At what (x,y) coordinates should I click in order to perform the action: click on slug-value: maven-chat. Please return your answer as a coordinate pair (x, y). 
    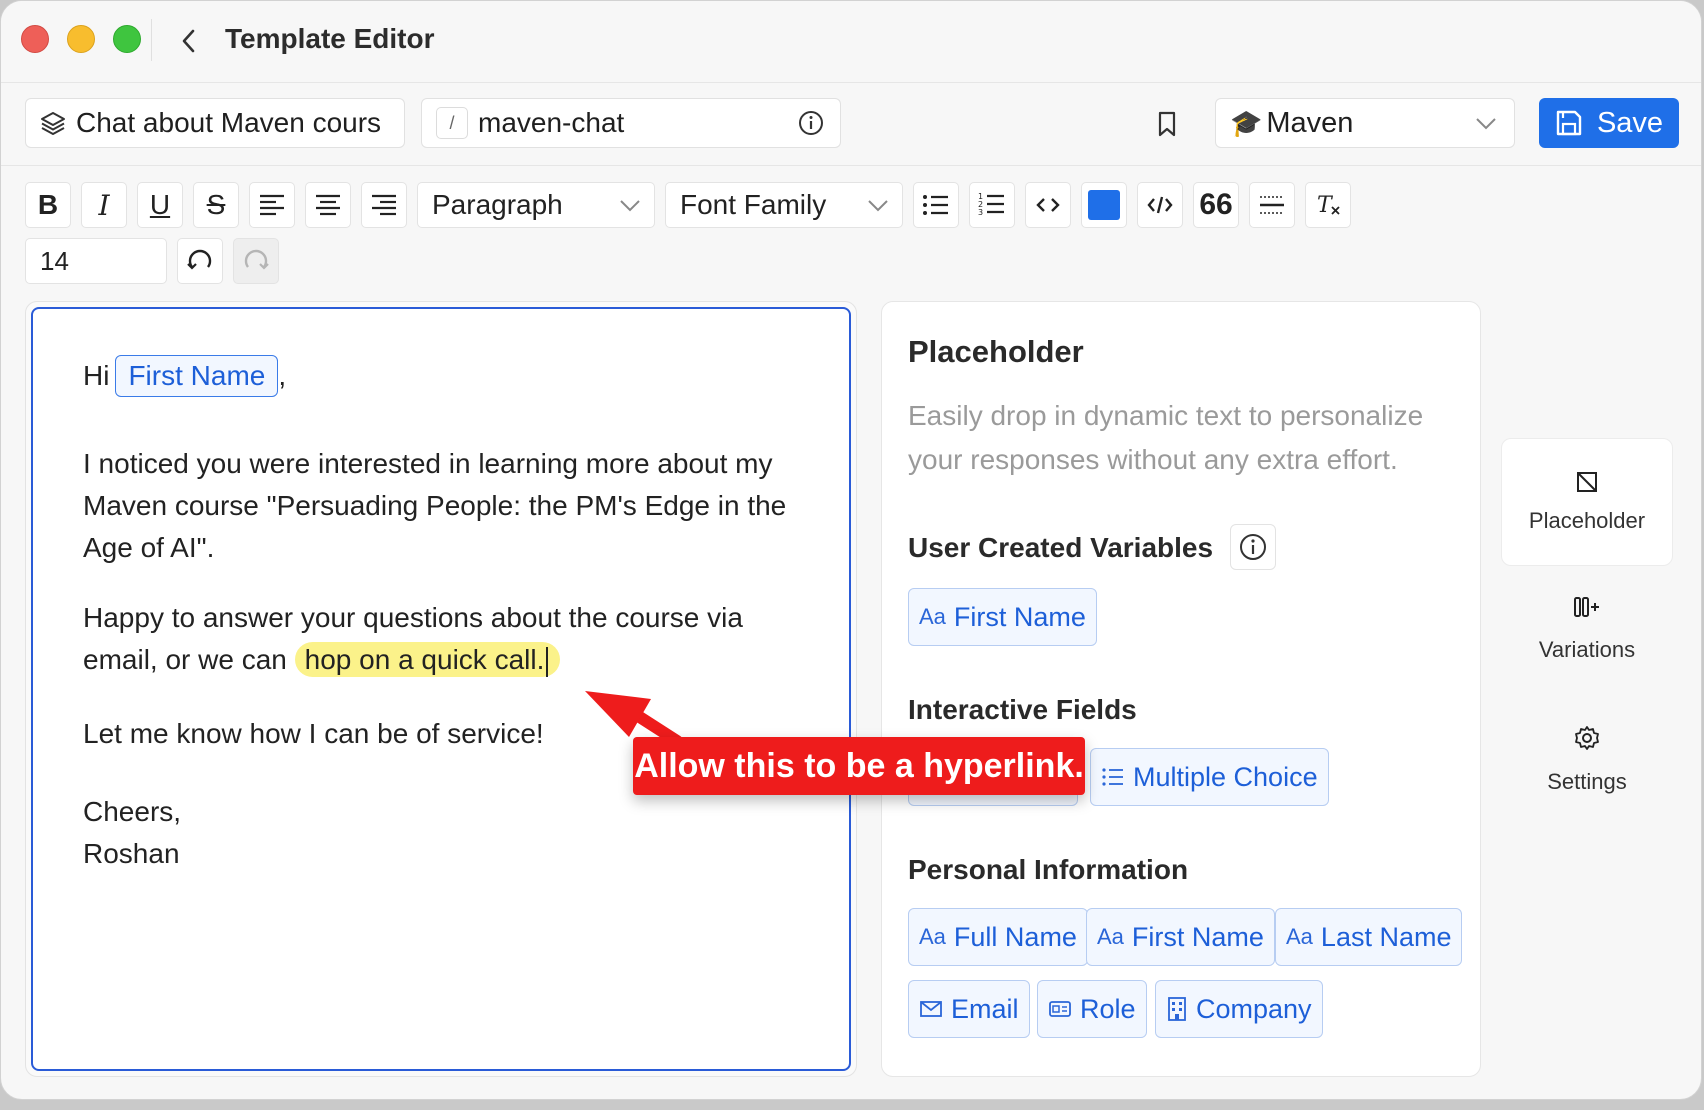
    Looking at the image, I should click on (551, 122).